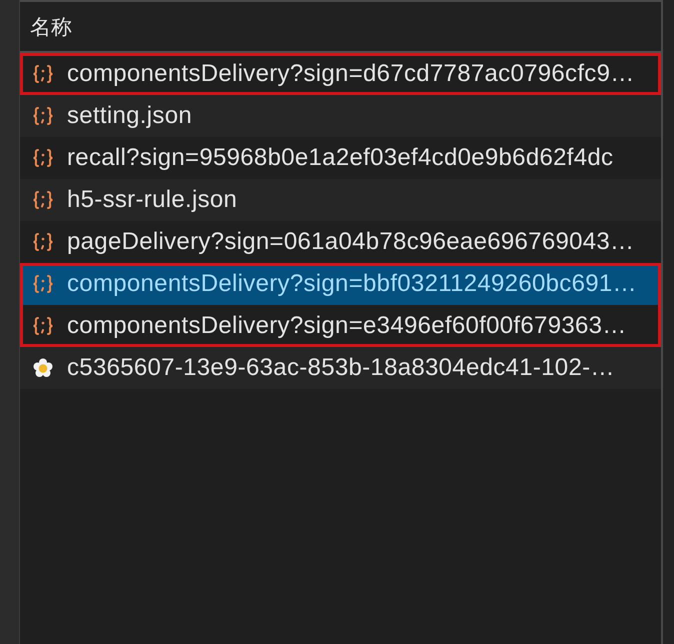 The height and width of the screenshot is (644, 674). I want to click on flower-icon, so click(43, 368).